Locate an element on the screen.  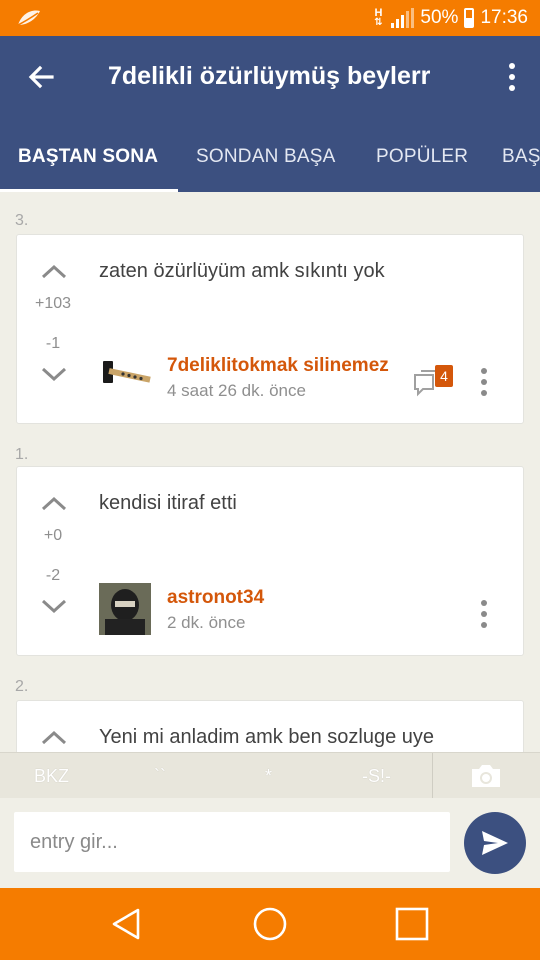
star-button: * is located at coordinates (268, 776).